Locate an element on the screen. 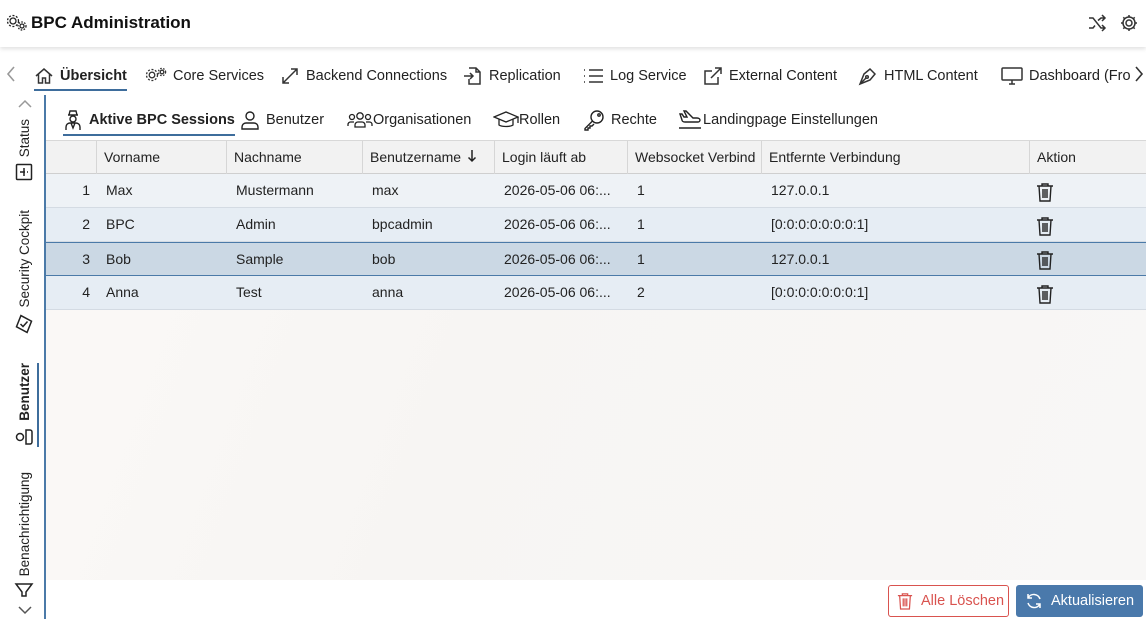  delete-all-label: Alle Löschen is located at coordinates (963, 601).